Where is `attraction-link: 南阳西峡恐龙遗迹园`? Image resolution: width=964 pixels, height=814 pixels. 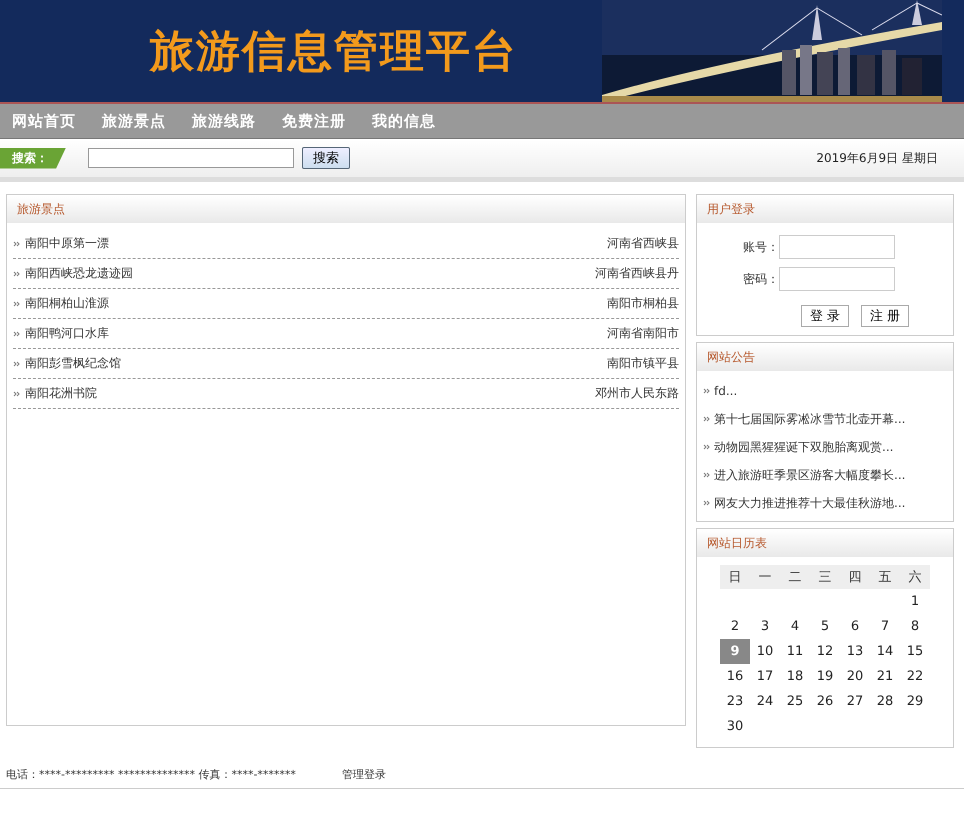
attraction-link: 南阳西峡恐龙遗迹园 is located at coordinates (79, 273).